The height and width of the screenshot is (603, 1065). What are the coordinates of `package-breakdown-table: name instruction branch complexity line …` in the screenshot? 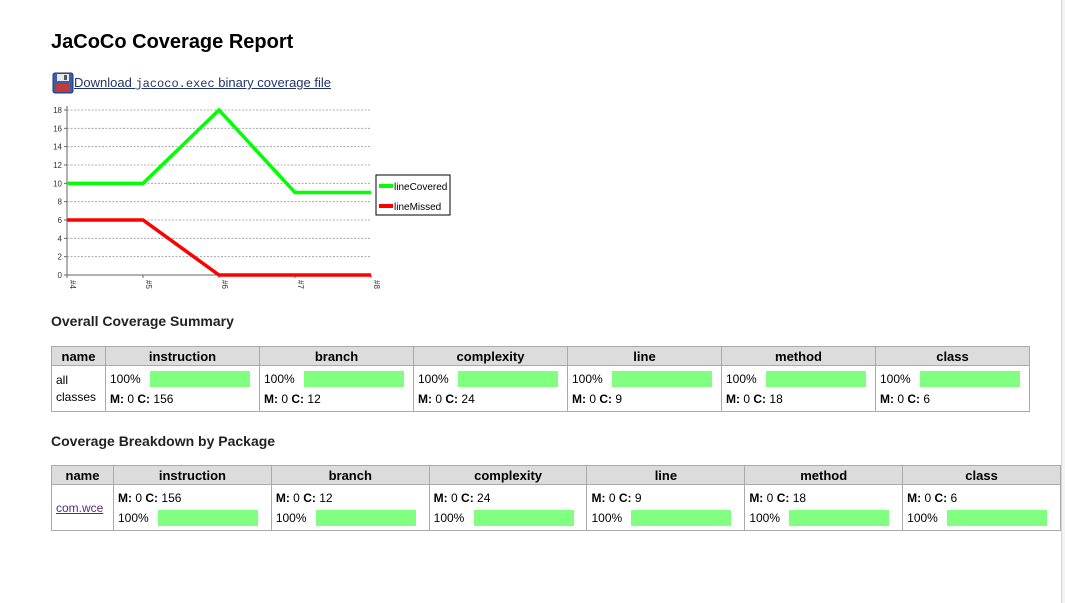 It's located at (556, 498).